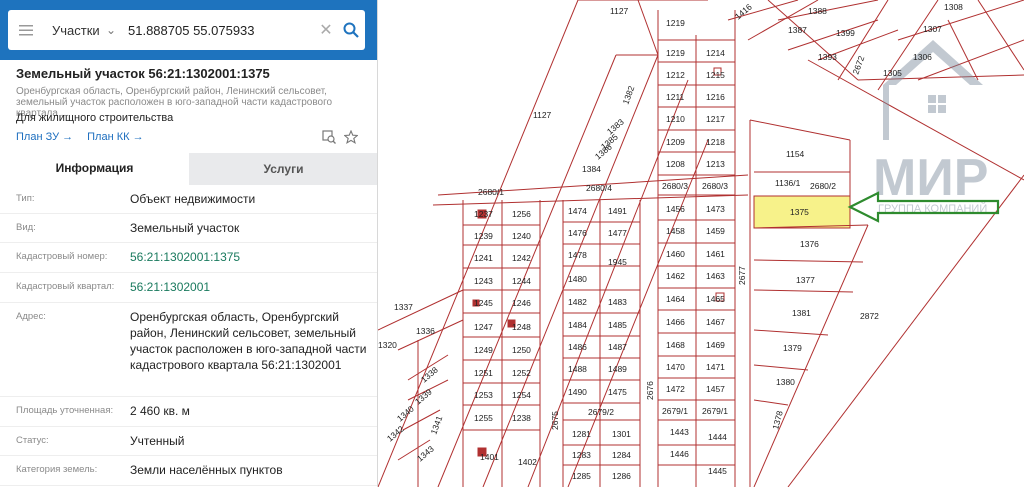 This screenshot has height=487, width=1024. Describe the element at coordinates (521, 327) in the screenshot. I see `parcel-label: 1248` at that location.